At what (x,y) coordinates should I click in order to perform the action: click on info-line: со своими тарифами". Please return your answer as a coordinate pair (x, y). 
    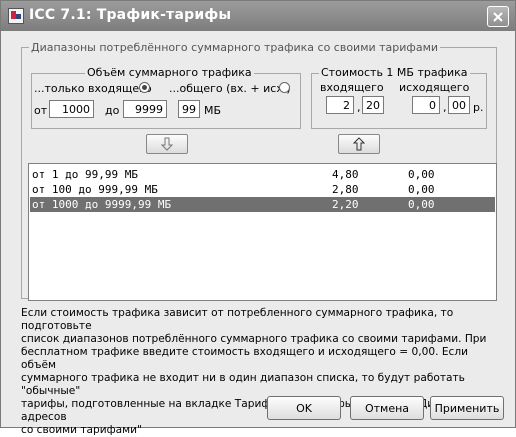
    Looking at the image, I should click on (81, 430).